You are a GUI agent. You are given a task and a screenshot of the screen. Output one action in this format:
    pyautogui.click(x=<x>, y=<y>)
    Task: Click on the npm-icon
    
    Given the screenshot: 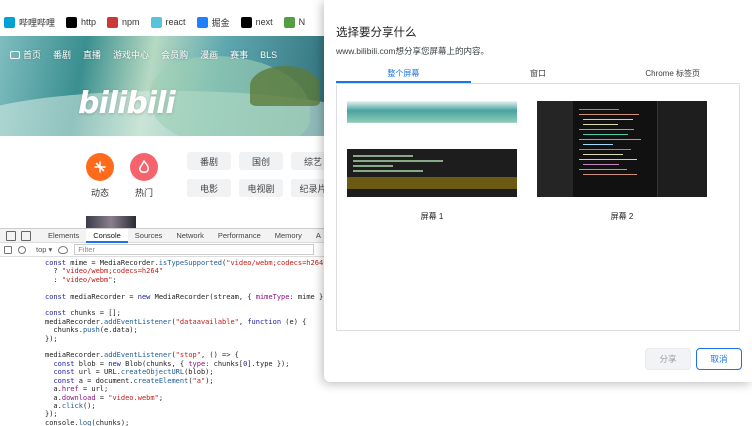 What is the action you would take?
    pyautogui.click(x=113, y=22)
    